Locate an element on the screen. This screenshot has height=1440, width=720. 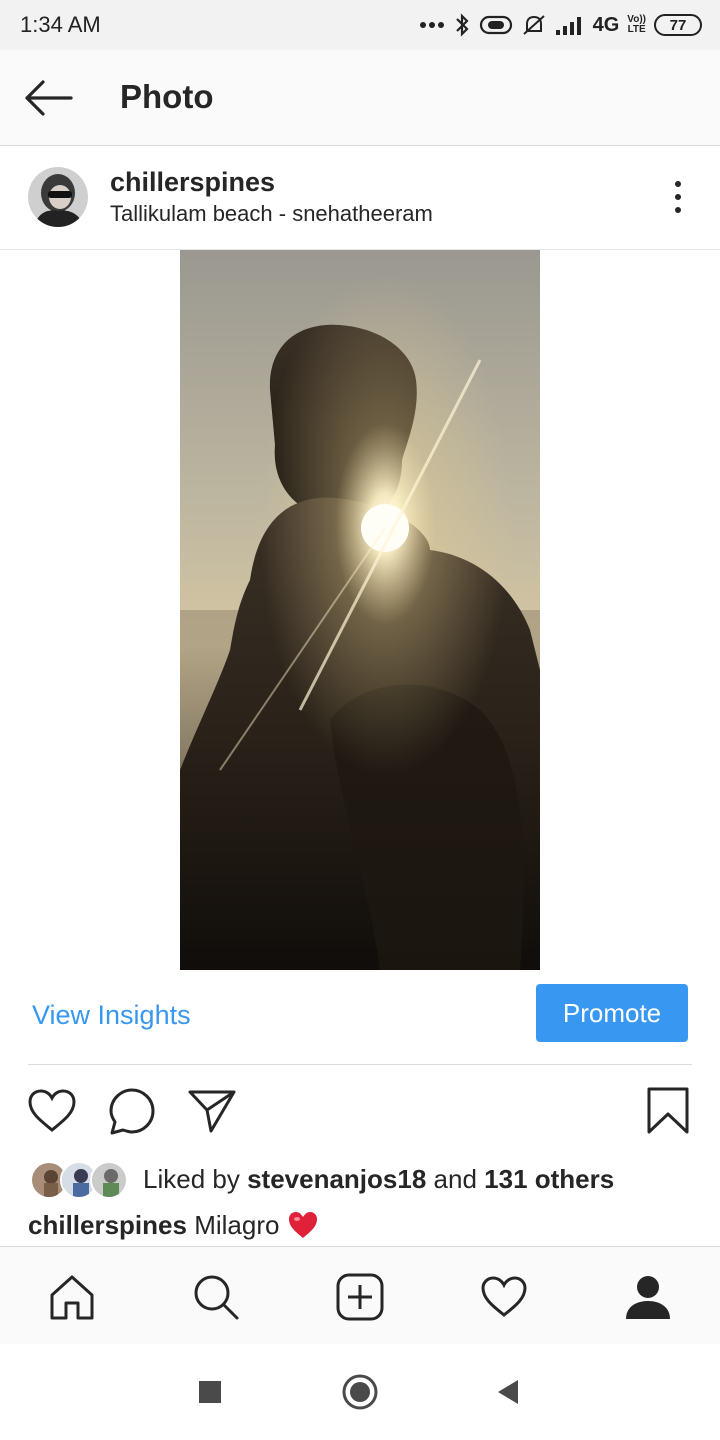
system-back-button is located at coordinates (508, 1392).